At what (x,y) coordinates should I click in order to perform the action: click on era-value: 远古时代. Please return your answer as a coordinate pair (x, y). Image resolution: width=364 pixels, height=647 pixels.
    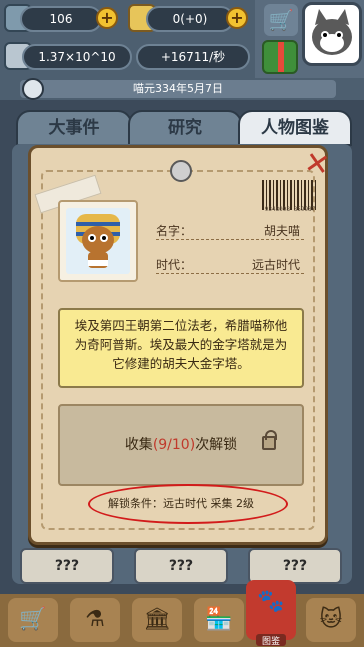
    Looking at the image, I should click on (275, 265).